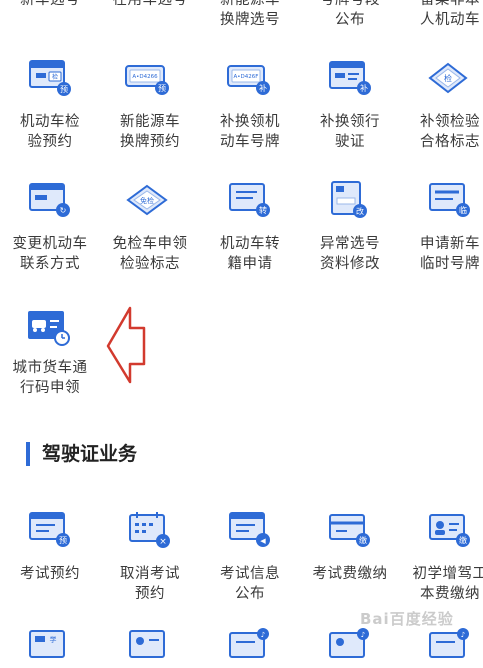 Image resolution: width=483 pixels, height=668 pixels. What do you see at coordinates (350, 530) in the screenshot?
I see `exam-fee-icon: 缴` at bounding box center [350, 530].